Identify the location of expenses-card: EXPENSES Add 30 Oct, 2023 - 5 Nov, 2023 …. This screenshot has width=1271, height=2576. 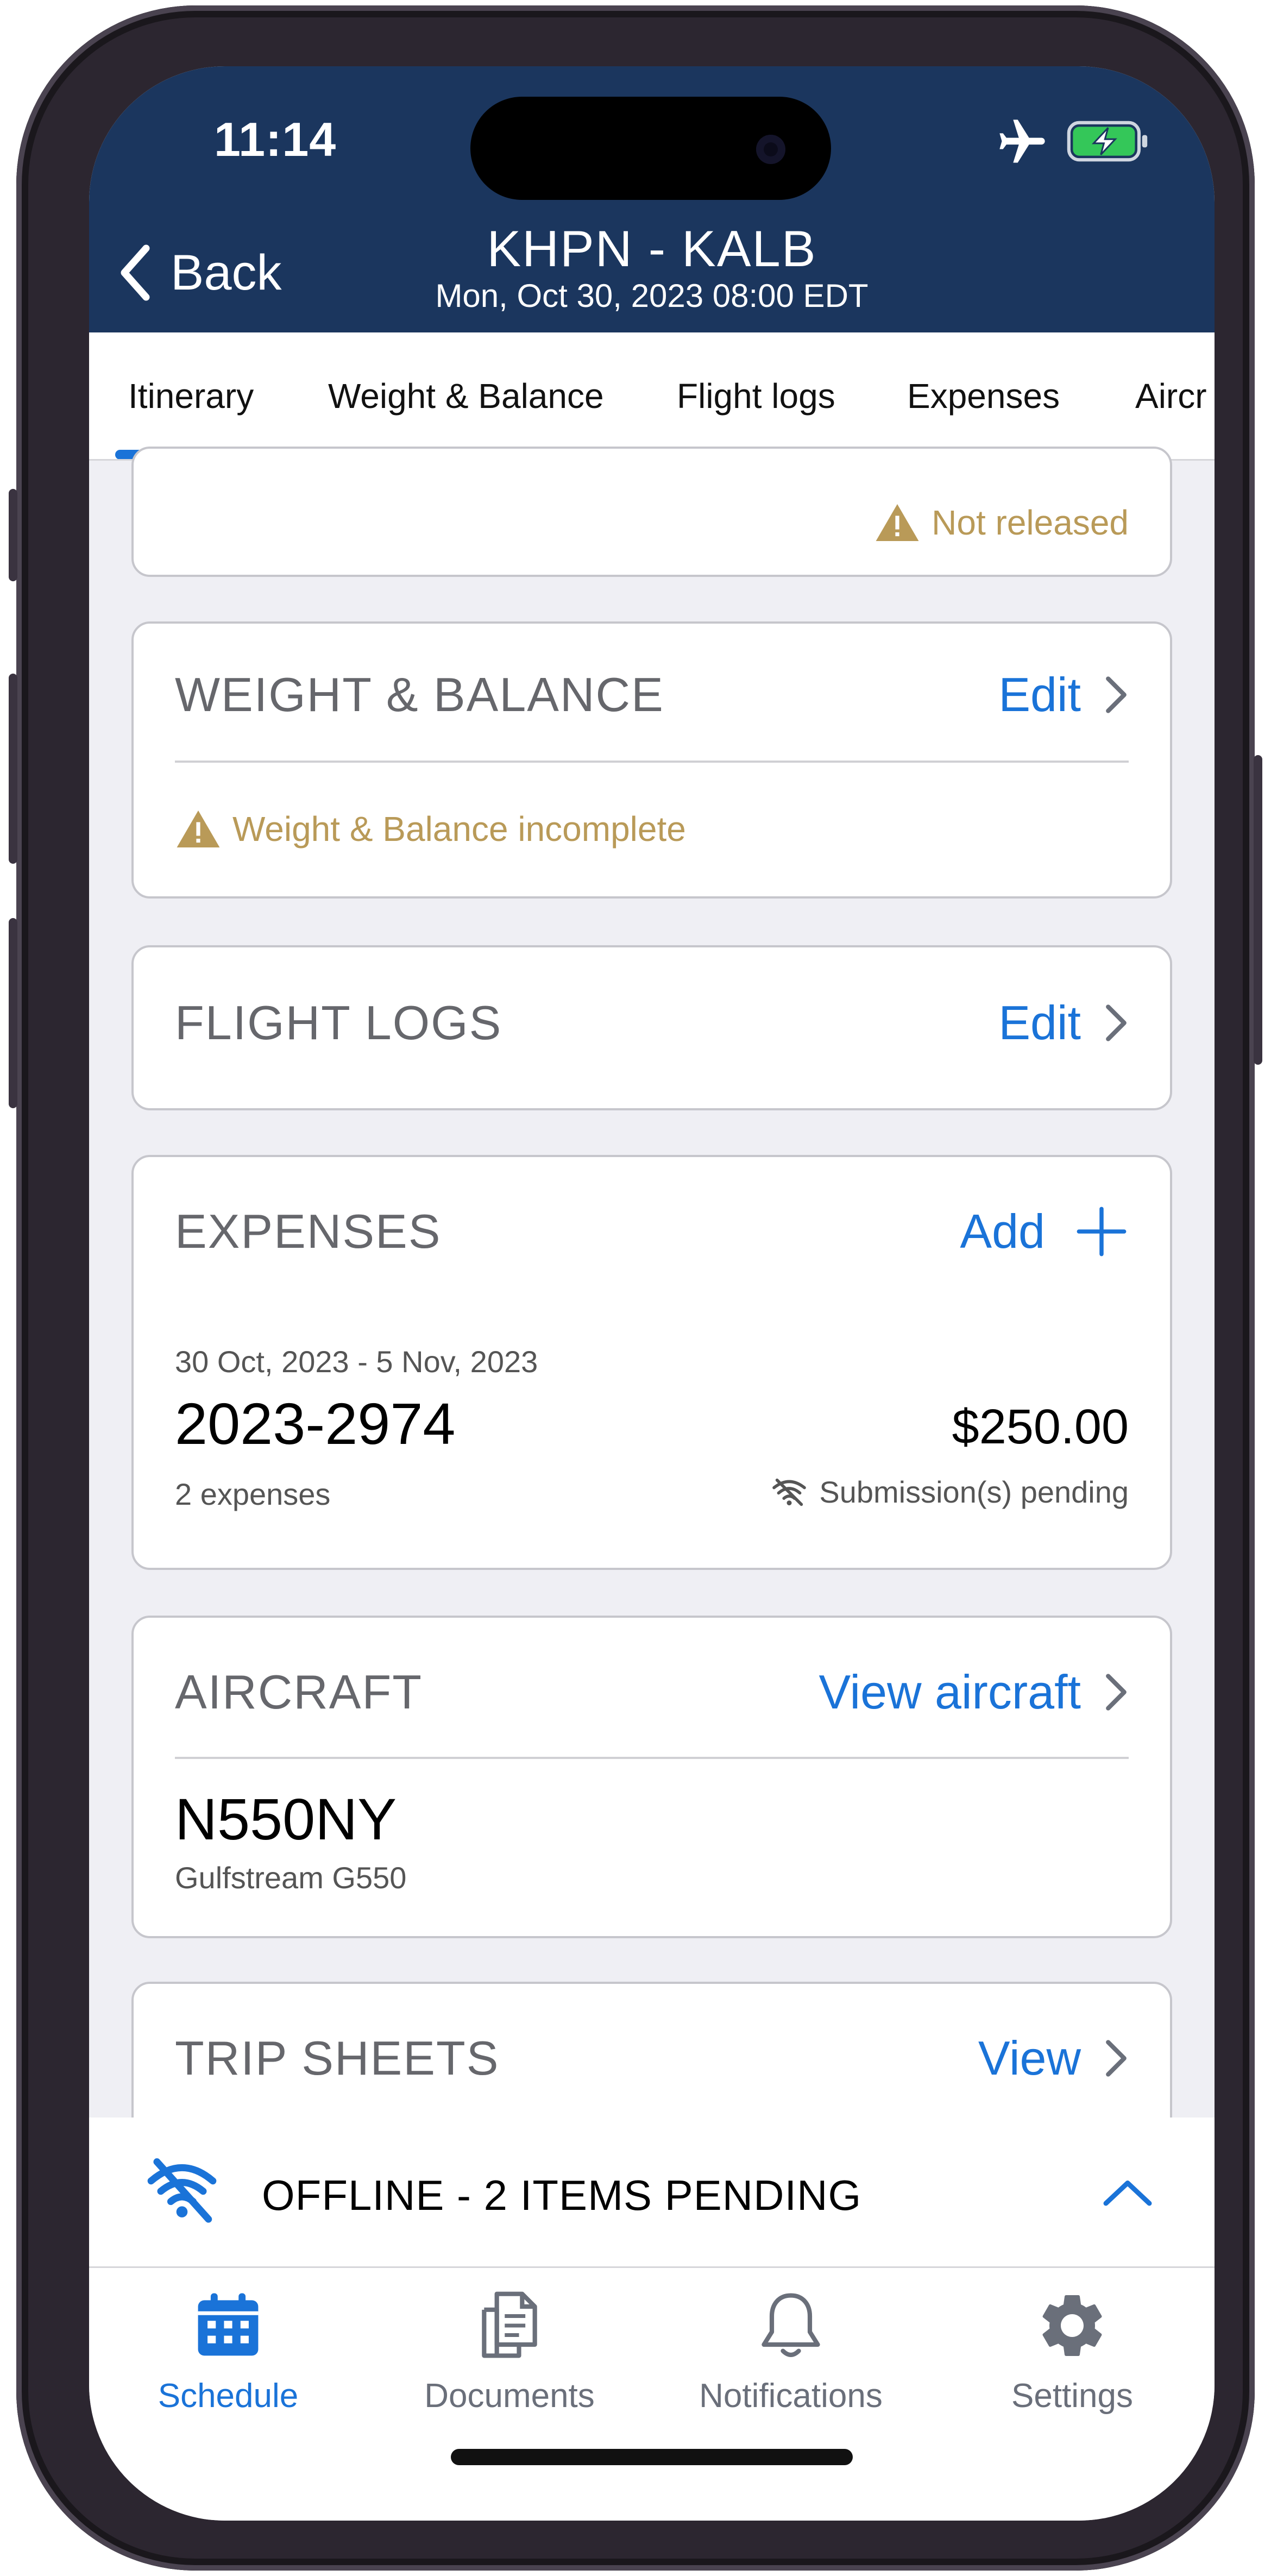
(651, 1362).